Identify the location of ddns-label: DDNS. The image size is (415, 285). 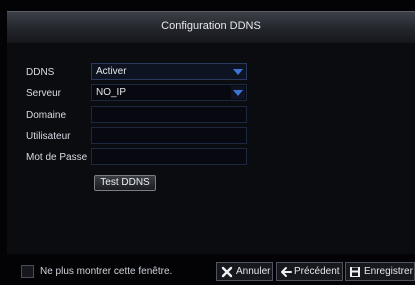
(40, 72).